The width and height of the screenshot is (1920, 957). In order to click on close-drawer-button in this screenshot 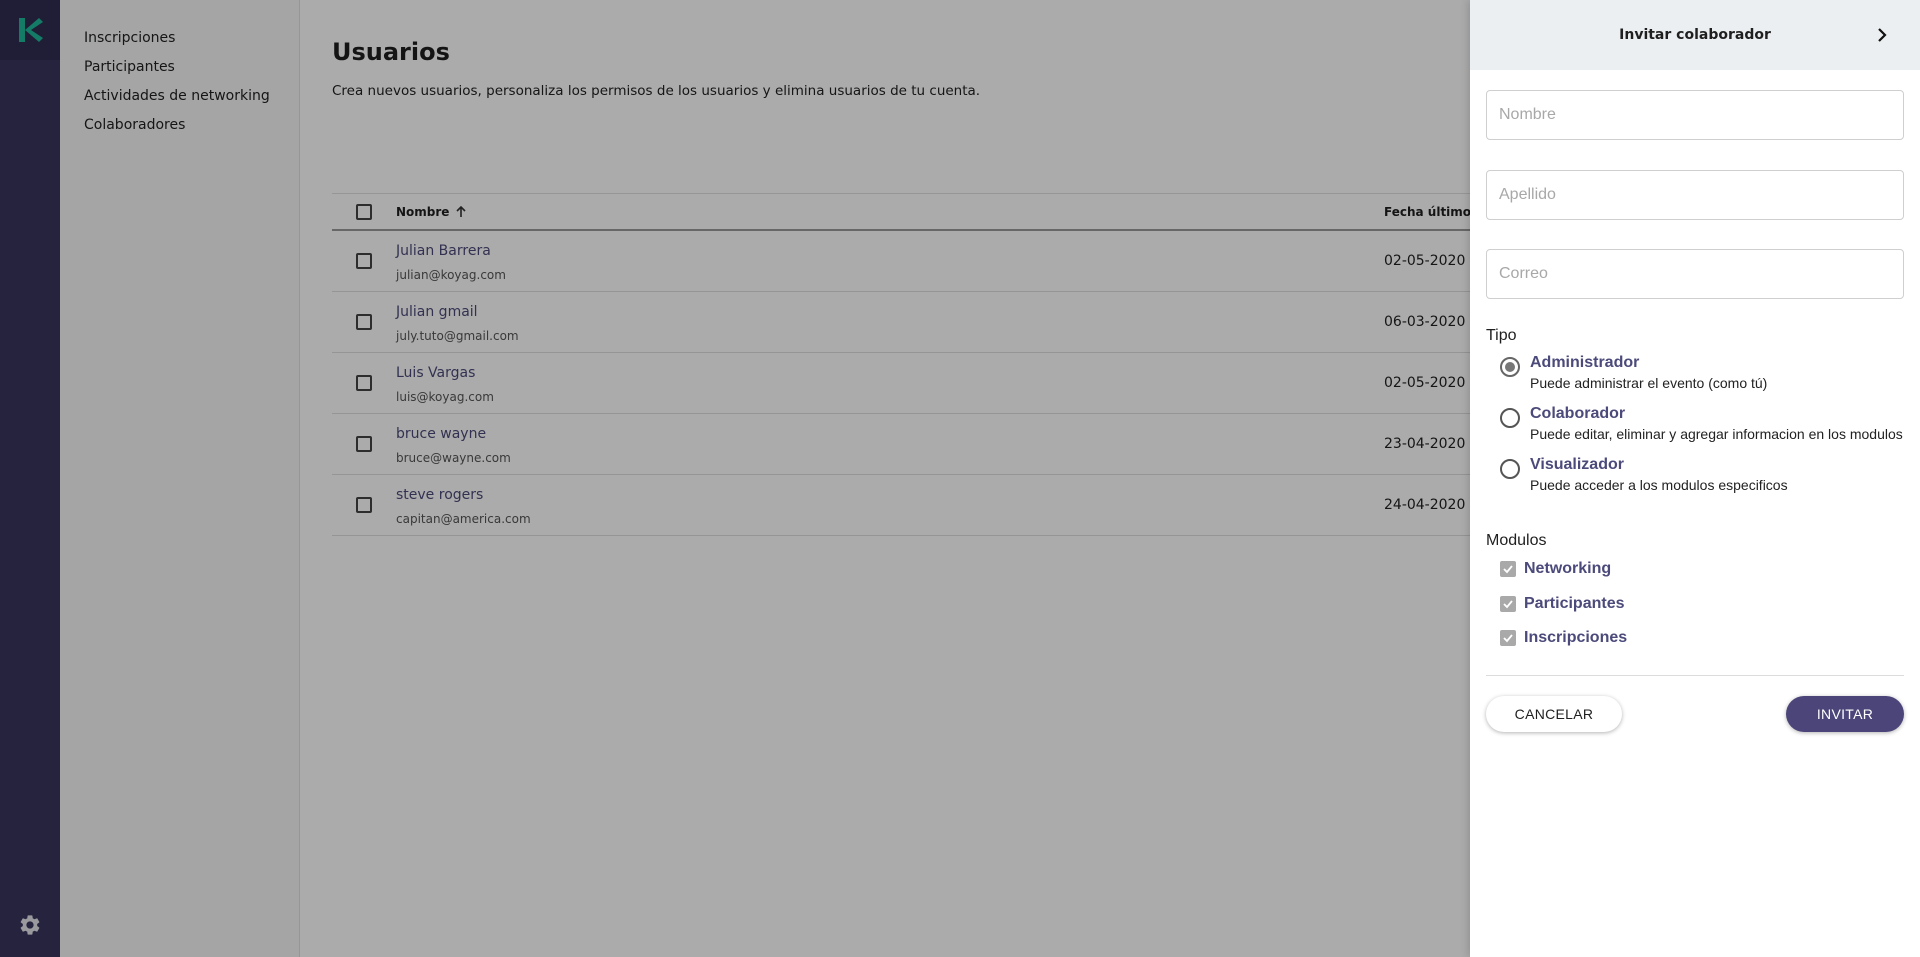, I will do `click(1882, 35)`.